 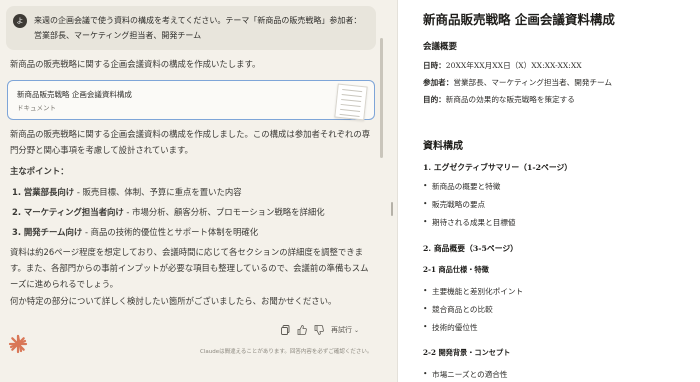 What do you see at coordinates (351, 102) in the screenshot?
I see `document-thumbnail-icon` at bounding box center [351, 102].